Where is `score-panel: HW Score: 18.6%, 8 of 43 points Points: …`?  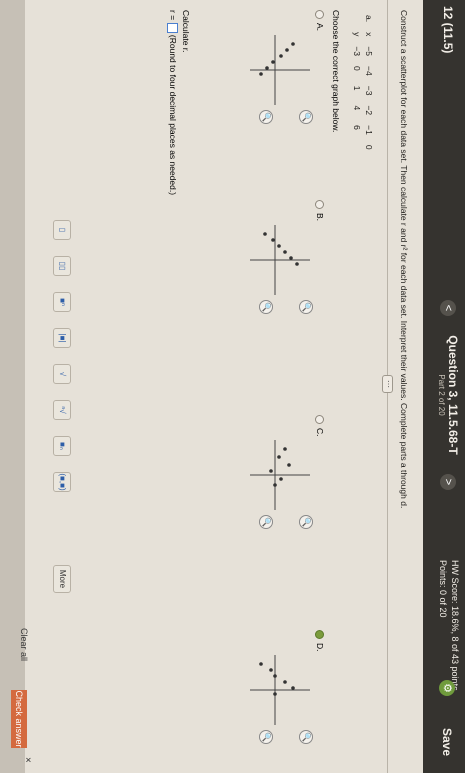 score-panel: HW Score: 18.6%, 8 of 43 points Points: … is located at coordinates (448, 625).